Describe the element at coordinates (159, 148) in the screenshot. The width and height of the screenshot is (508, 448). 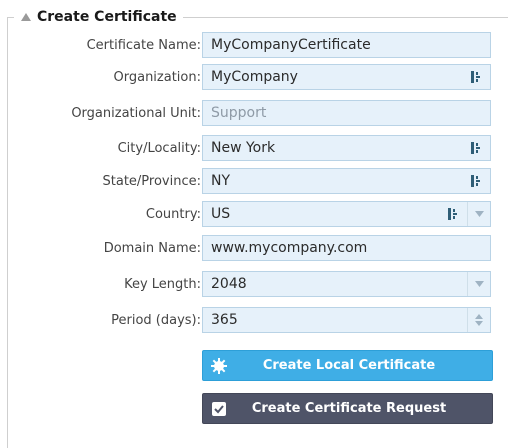
I see `city-label: City/Locality:` at that location.